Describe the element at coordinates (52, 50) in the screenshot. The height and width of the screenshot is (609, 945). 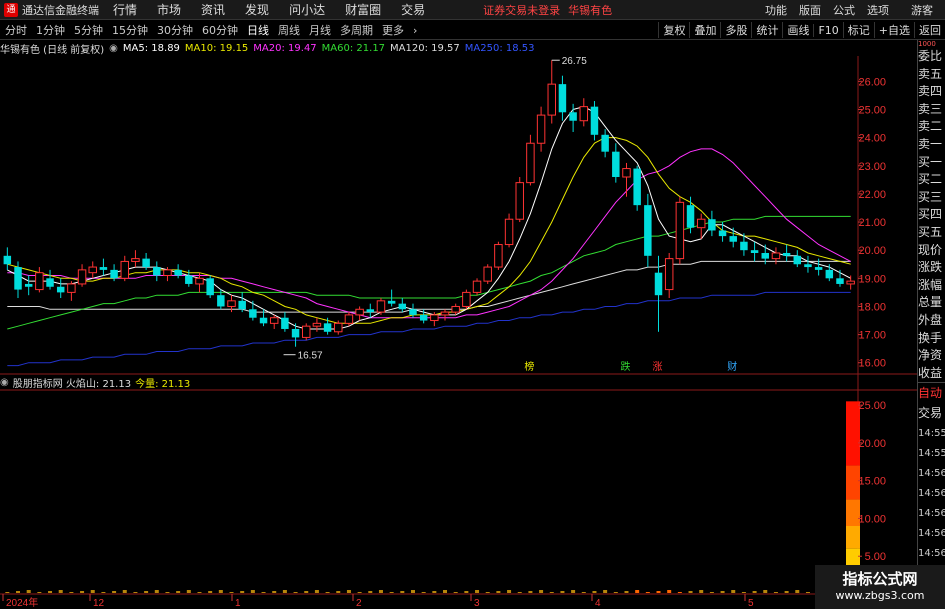
I see `stock-title: 华锡有色 (日线 前复权)` at that location.